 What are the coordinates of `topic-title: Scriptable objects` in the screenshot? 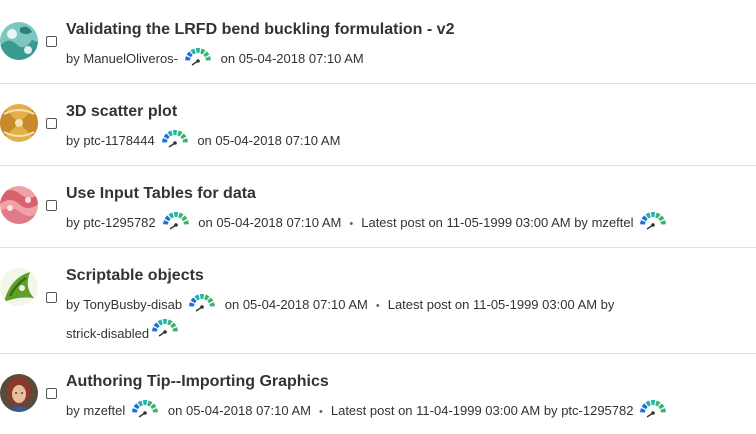 It's located at (135, 276).